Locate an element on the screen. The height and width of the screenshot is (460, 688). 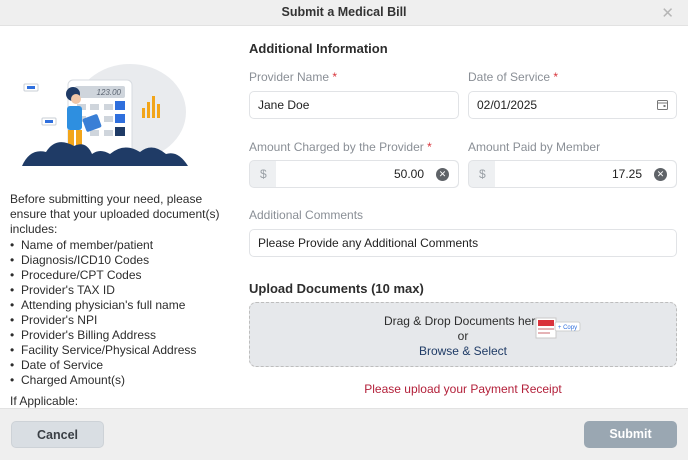
list-item: Provider's Billing Address is located at coordinates (126, 335).